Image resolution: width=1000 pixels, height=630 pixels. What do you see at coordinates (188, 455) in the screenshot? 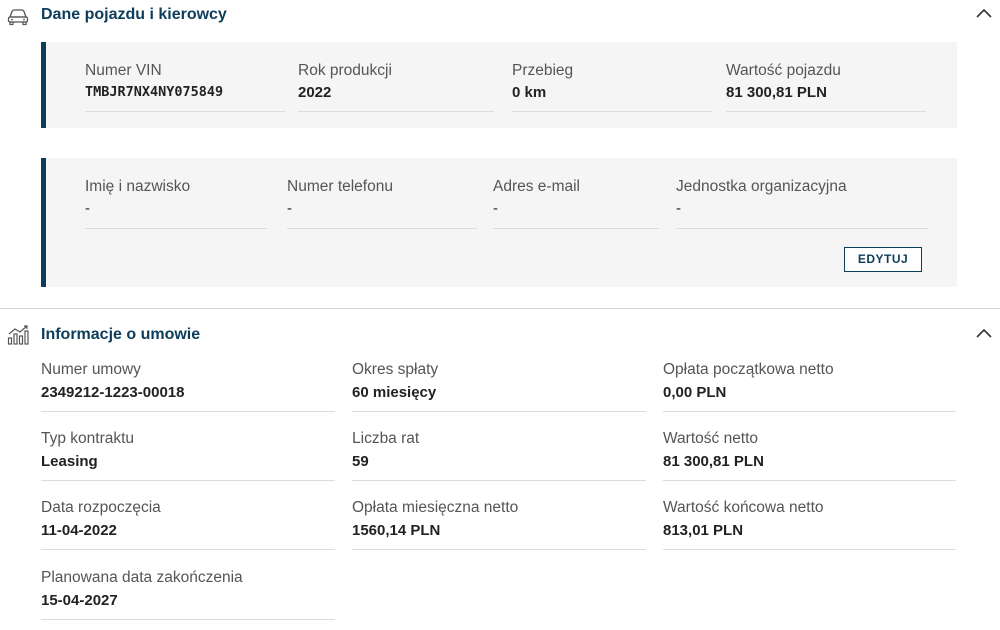
I see `contract-type-field: Typ kontraktu Leasing` at bounding box center [188, 455].